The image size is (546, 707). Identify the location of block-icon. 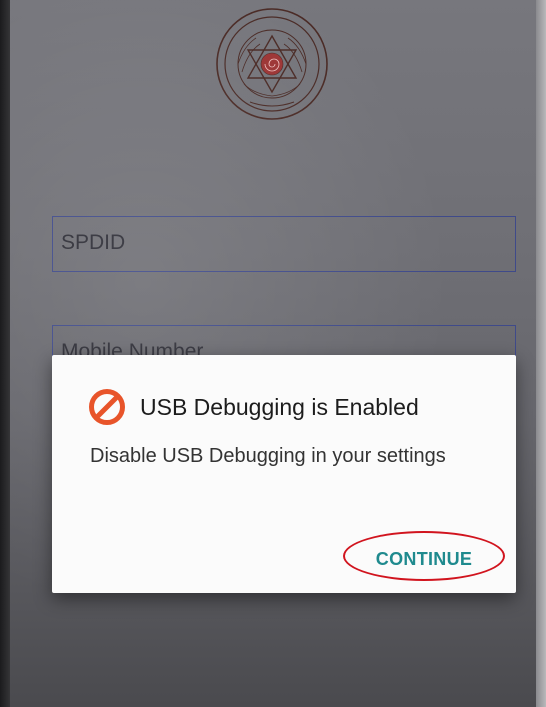
(107, 407).